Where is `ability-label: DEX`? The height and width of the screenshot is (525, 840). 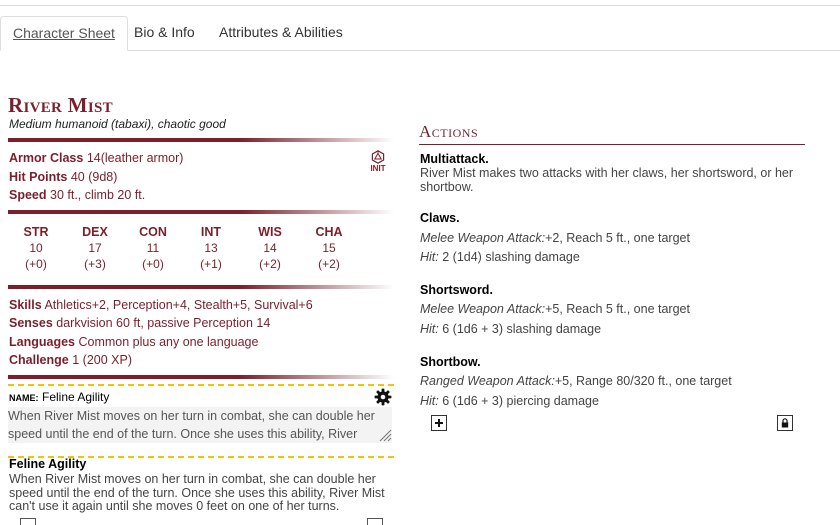
ability-label: DEX is located at coordinates (95, 232).